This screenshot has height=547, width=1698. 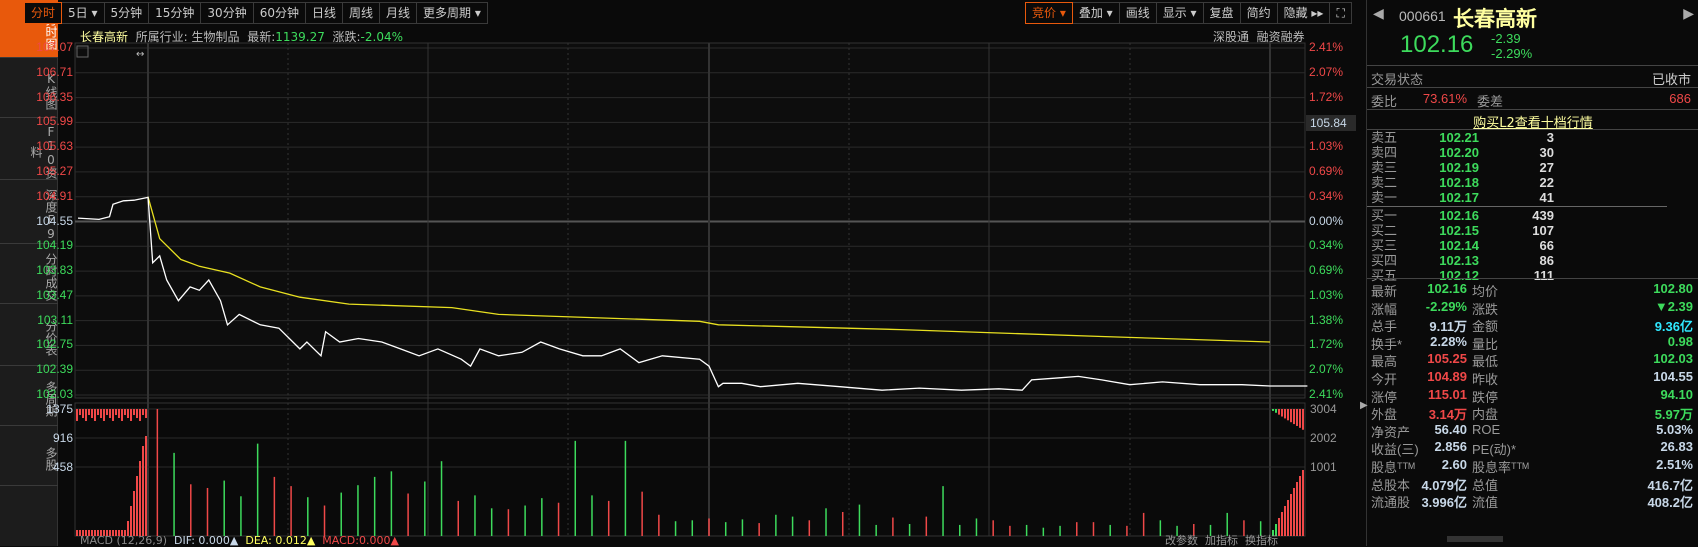 I want to click on stat-value: 102.16, so click(x=1447, y=288).